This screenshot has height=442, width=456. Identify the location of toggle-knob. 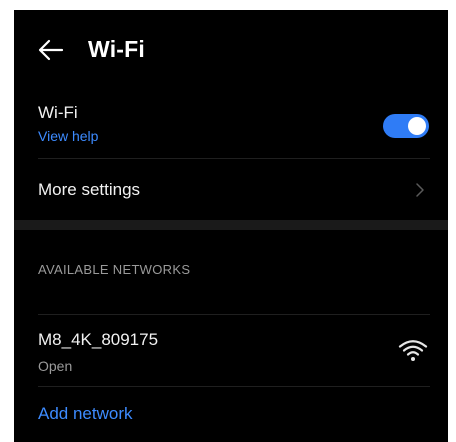
(417, 126).